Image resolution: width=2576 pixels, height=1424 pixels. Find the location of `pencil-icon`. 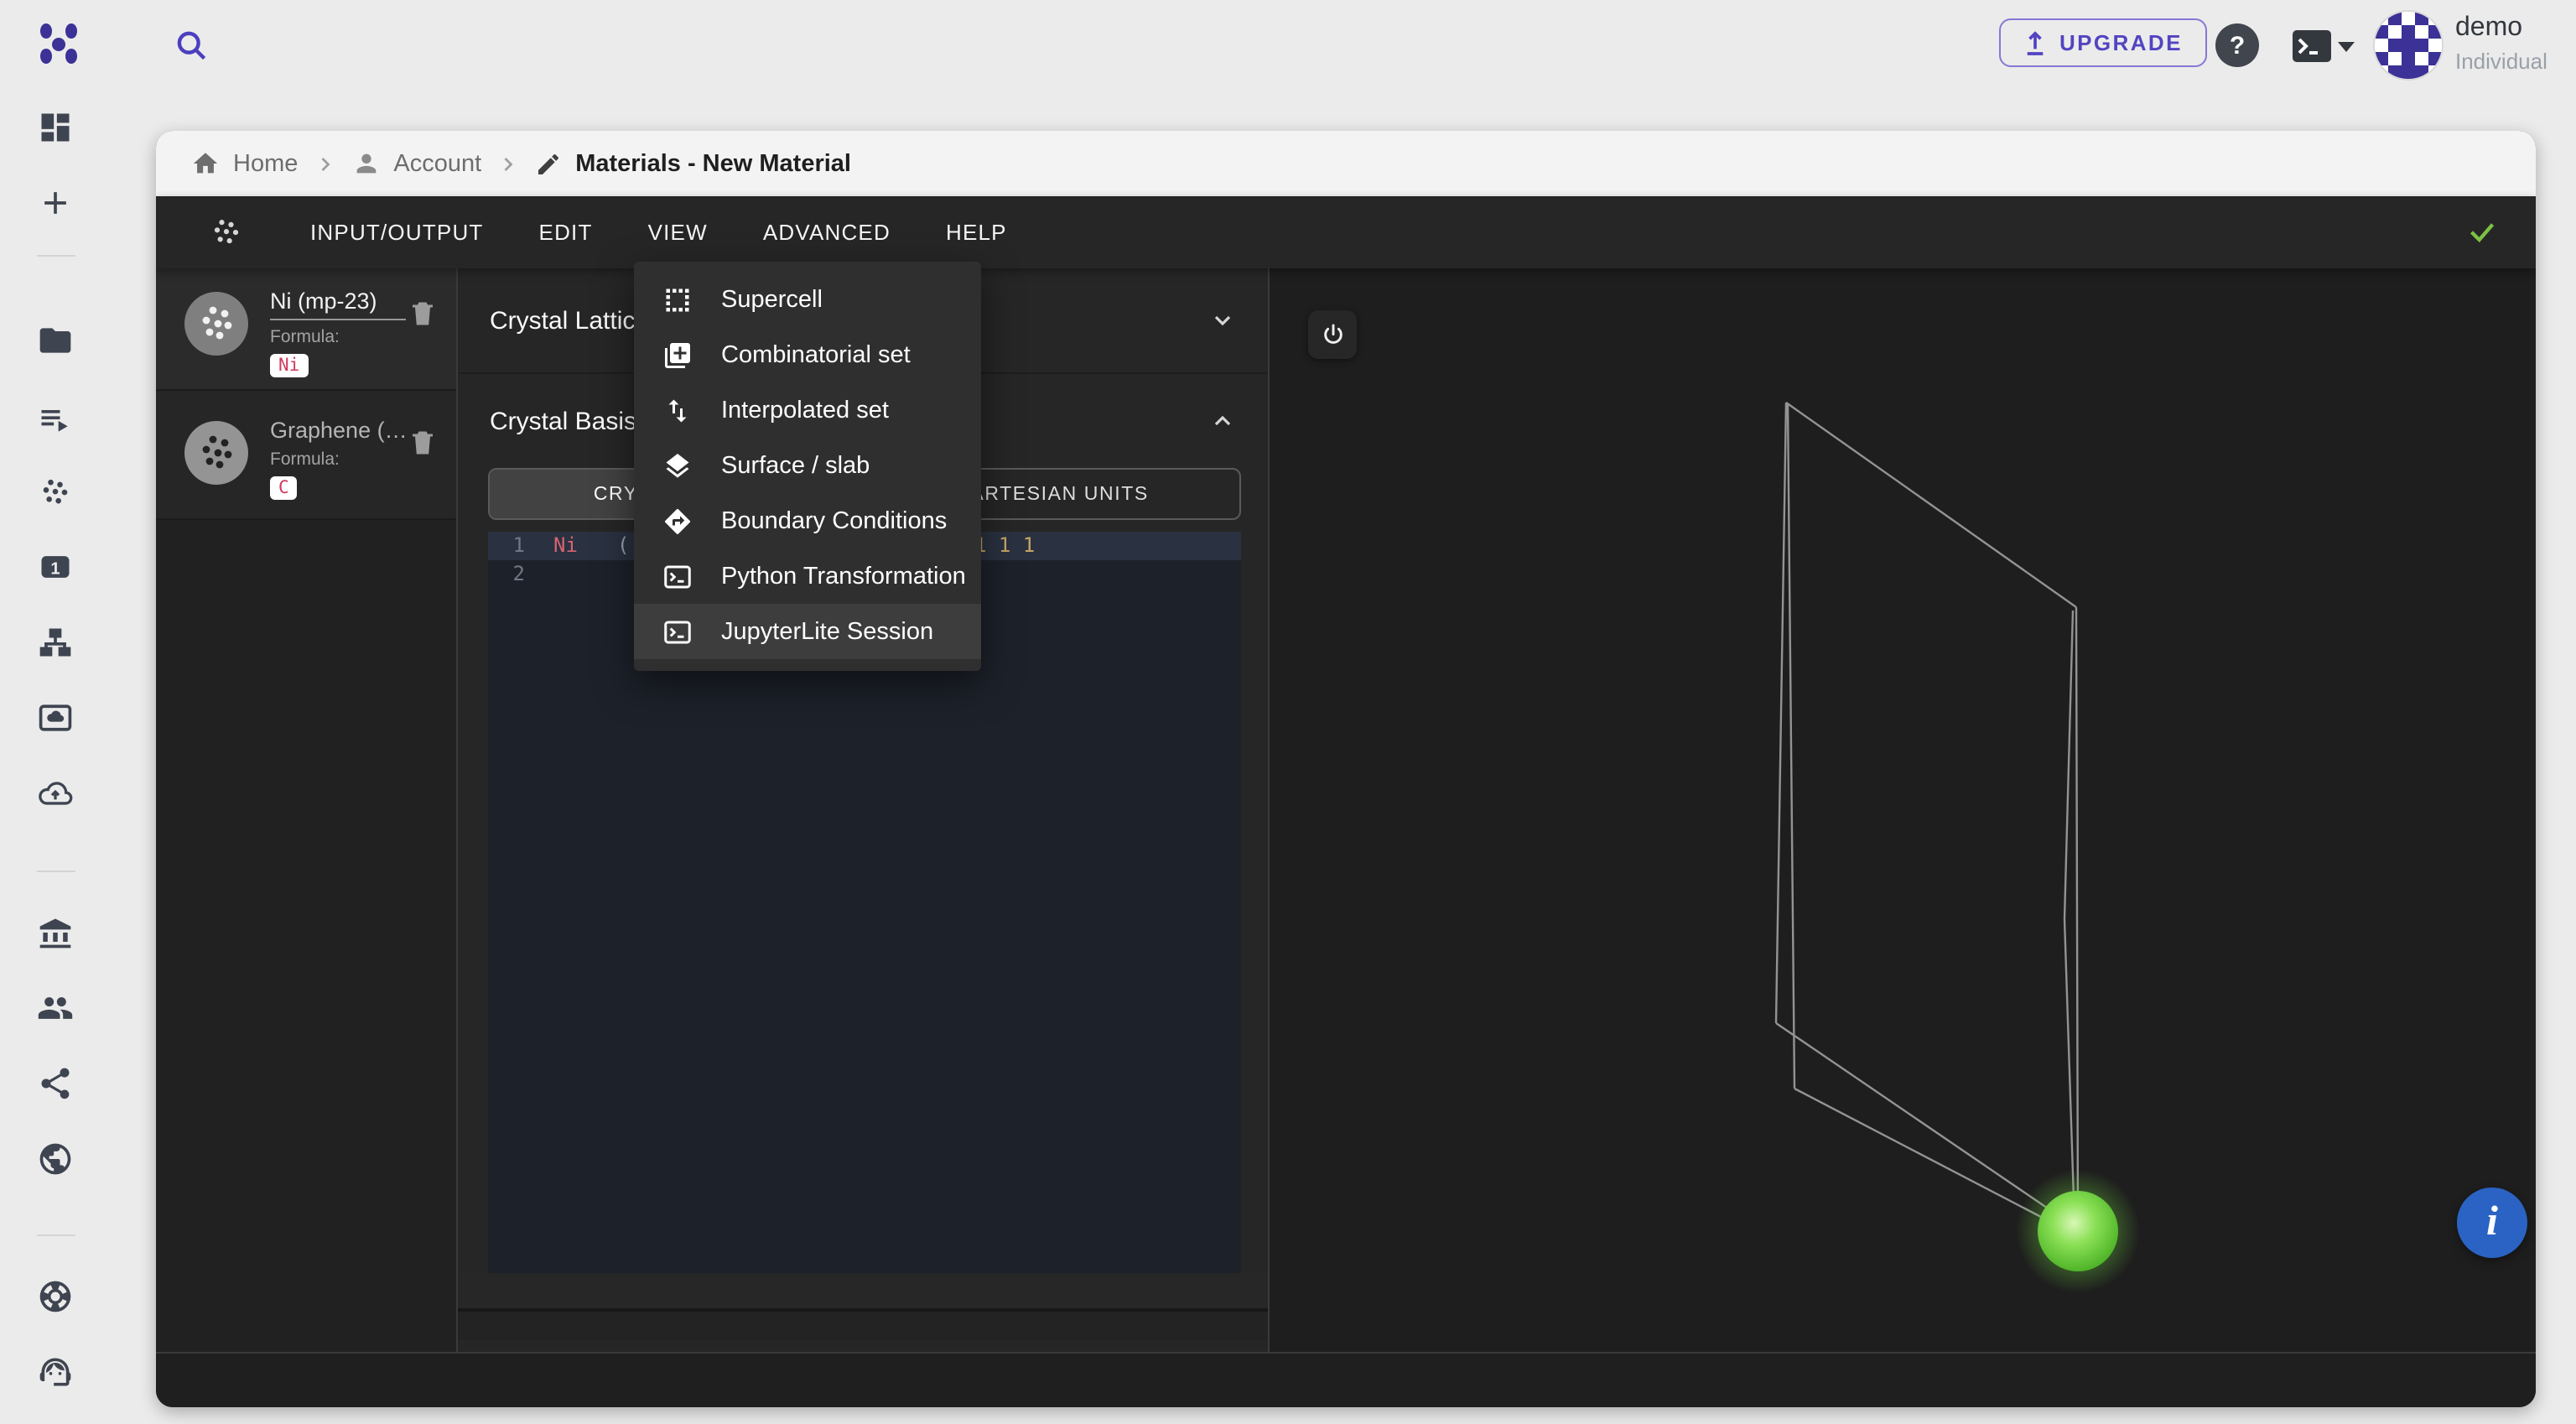

pencil-icon is located at coordinates (548, 163).